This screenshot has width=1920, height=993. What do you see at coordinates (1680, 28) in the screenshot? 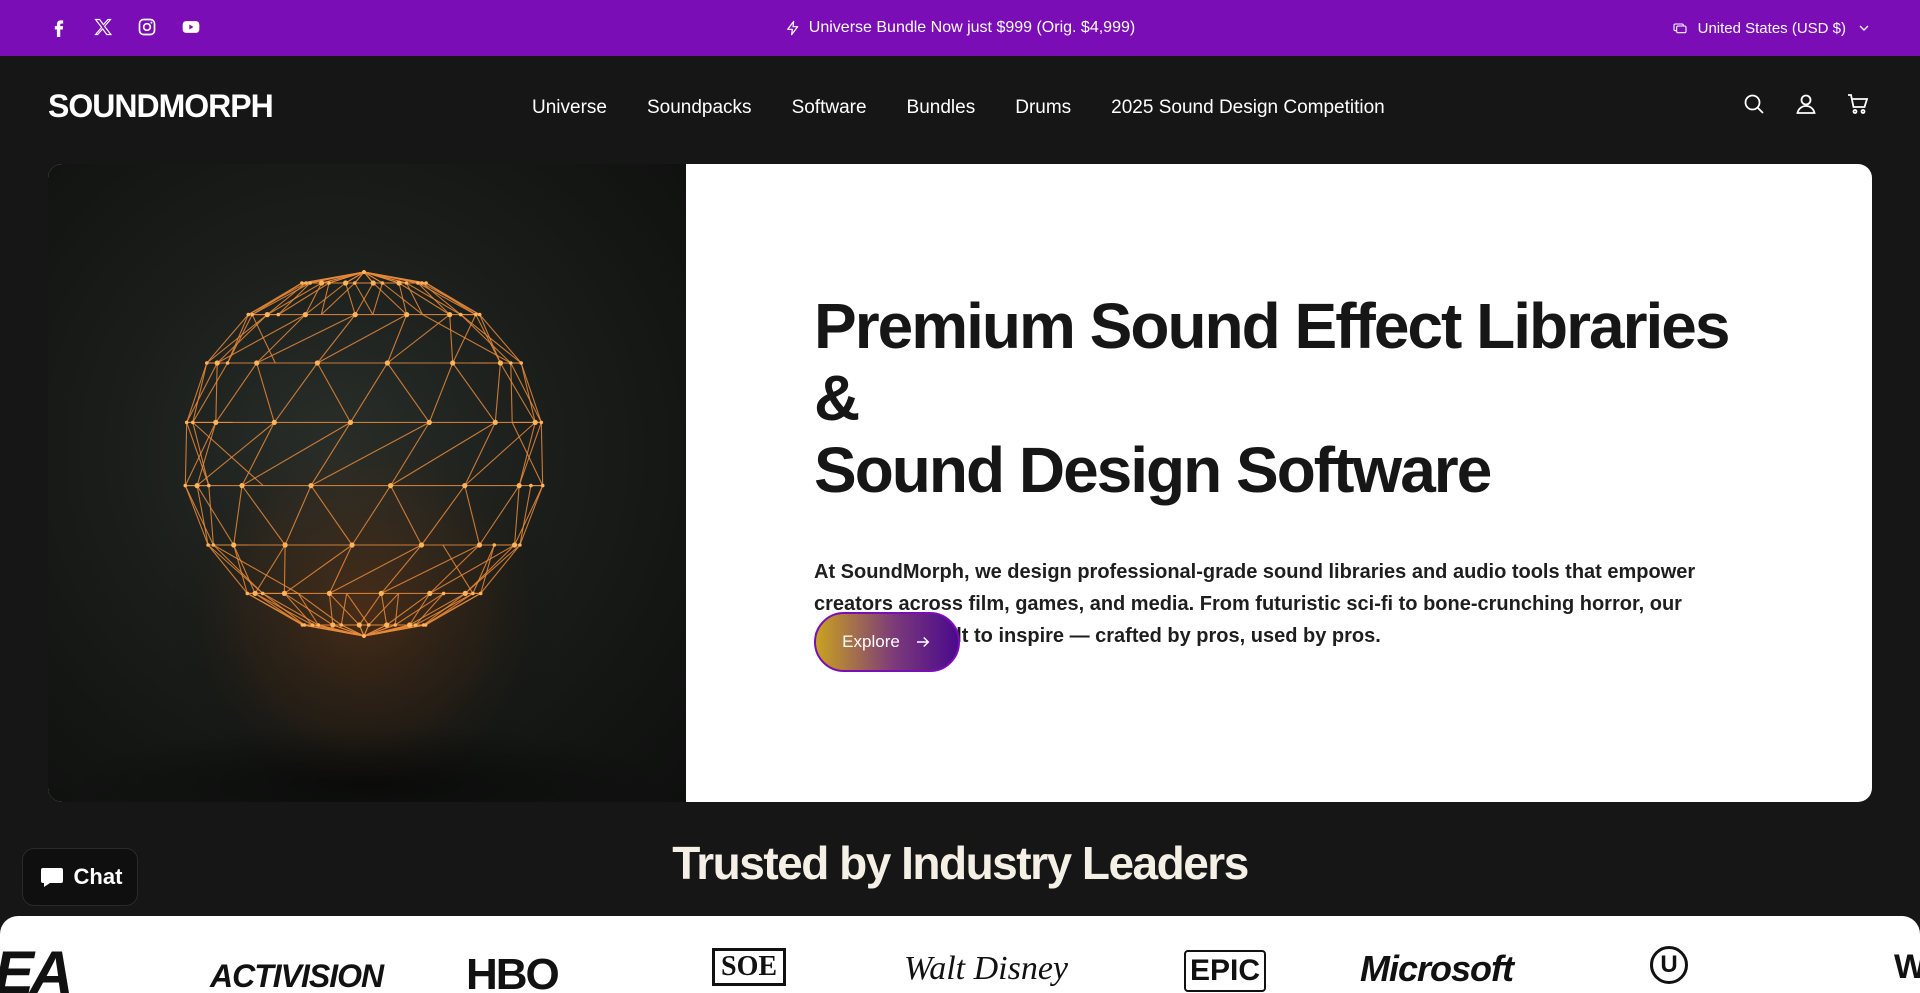
I see `currency-icon` at bounding box center [1680, 28].